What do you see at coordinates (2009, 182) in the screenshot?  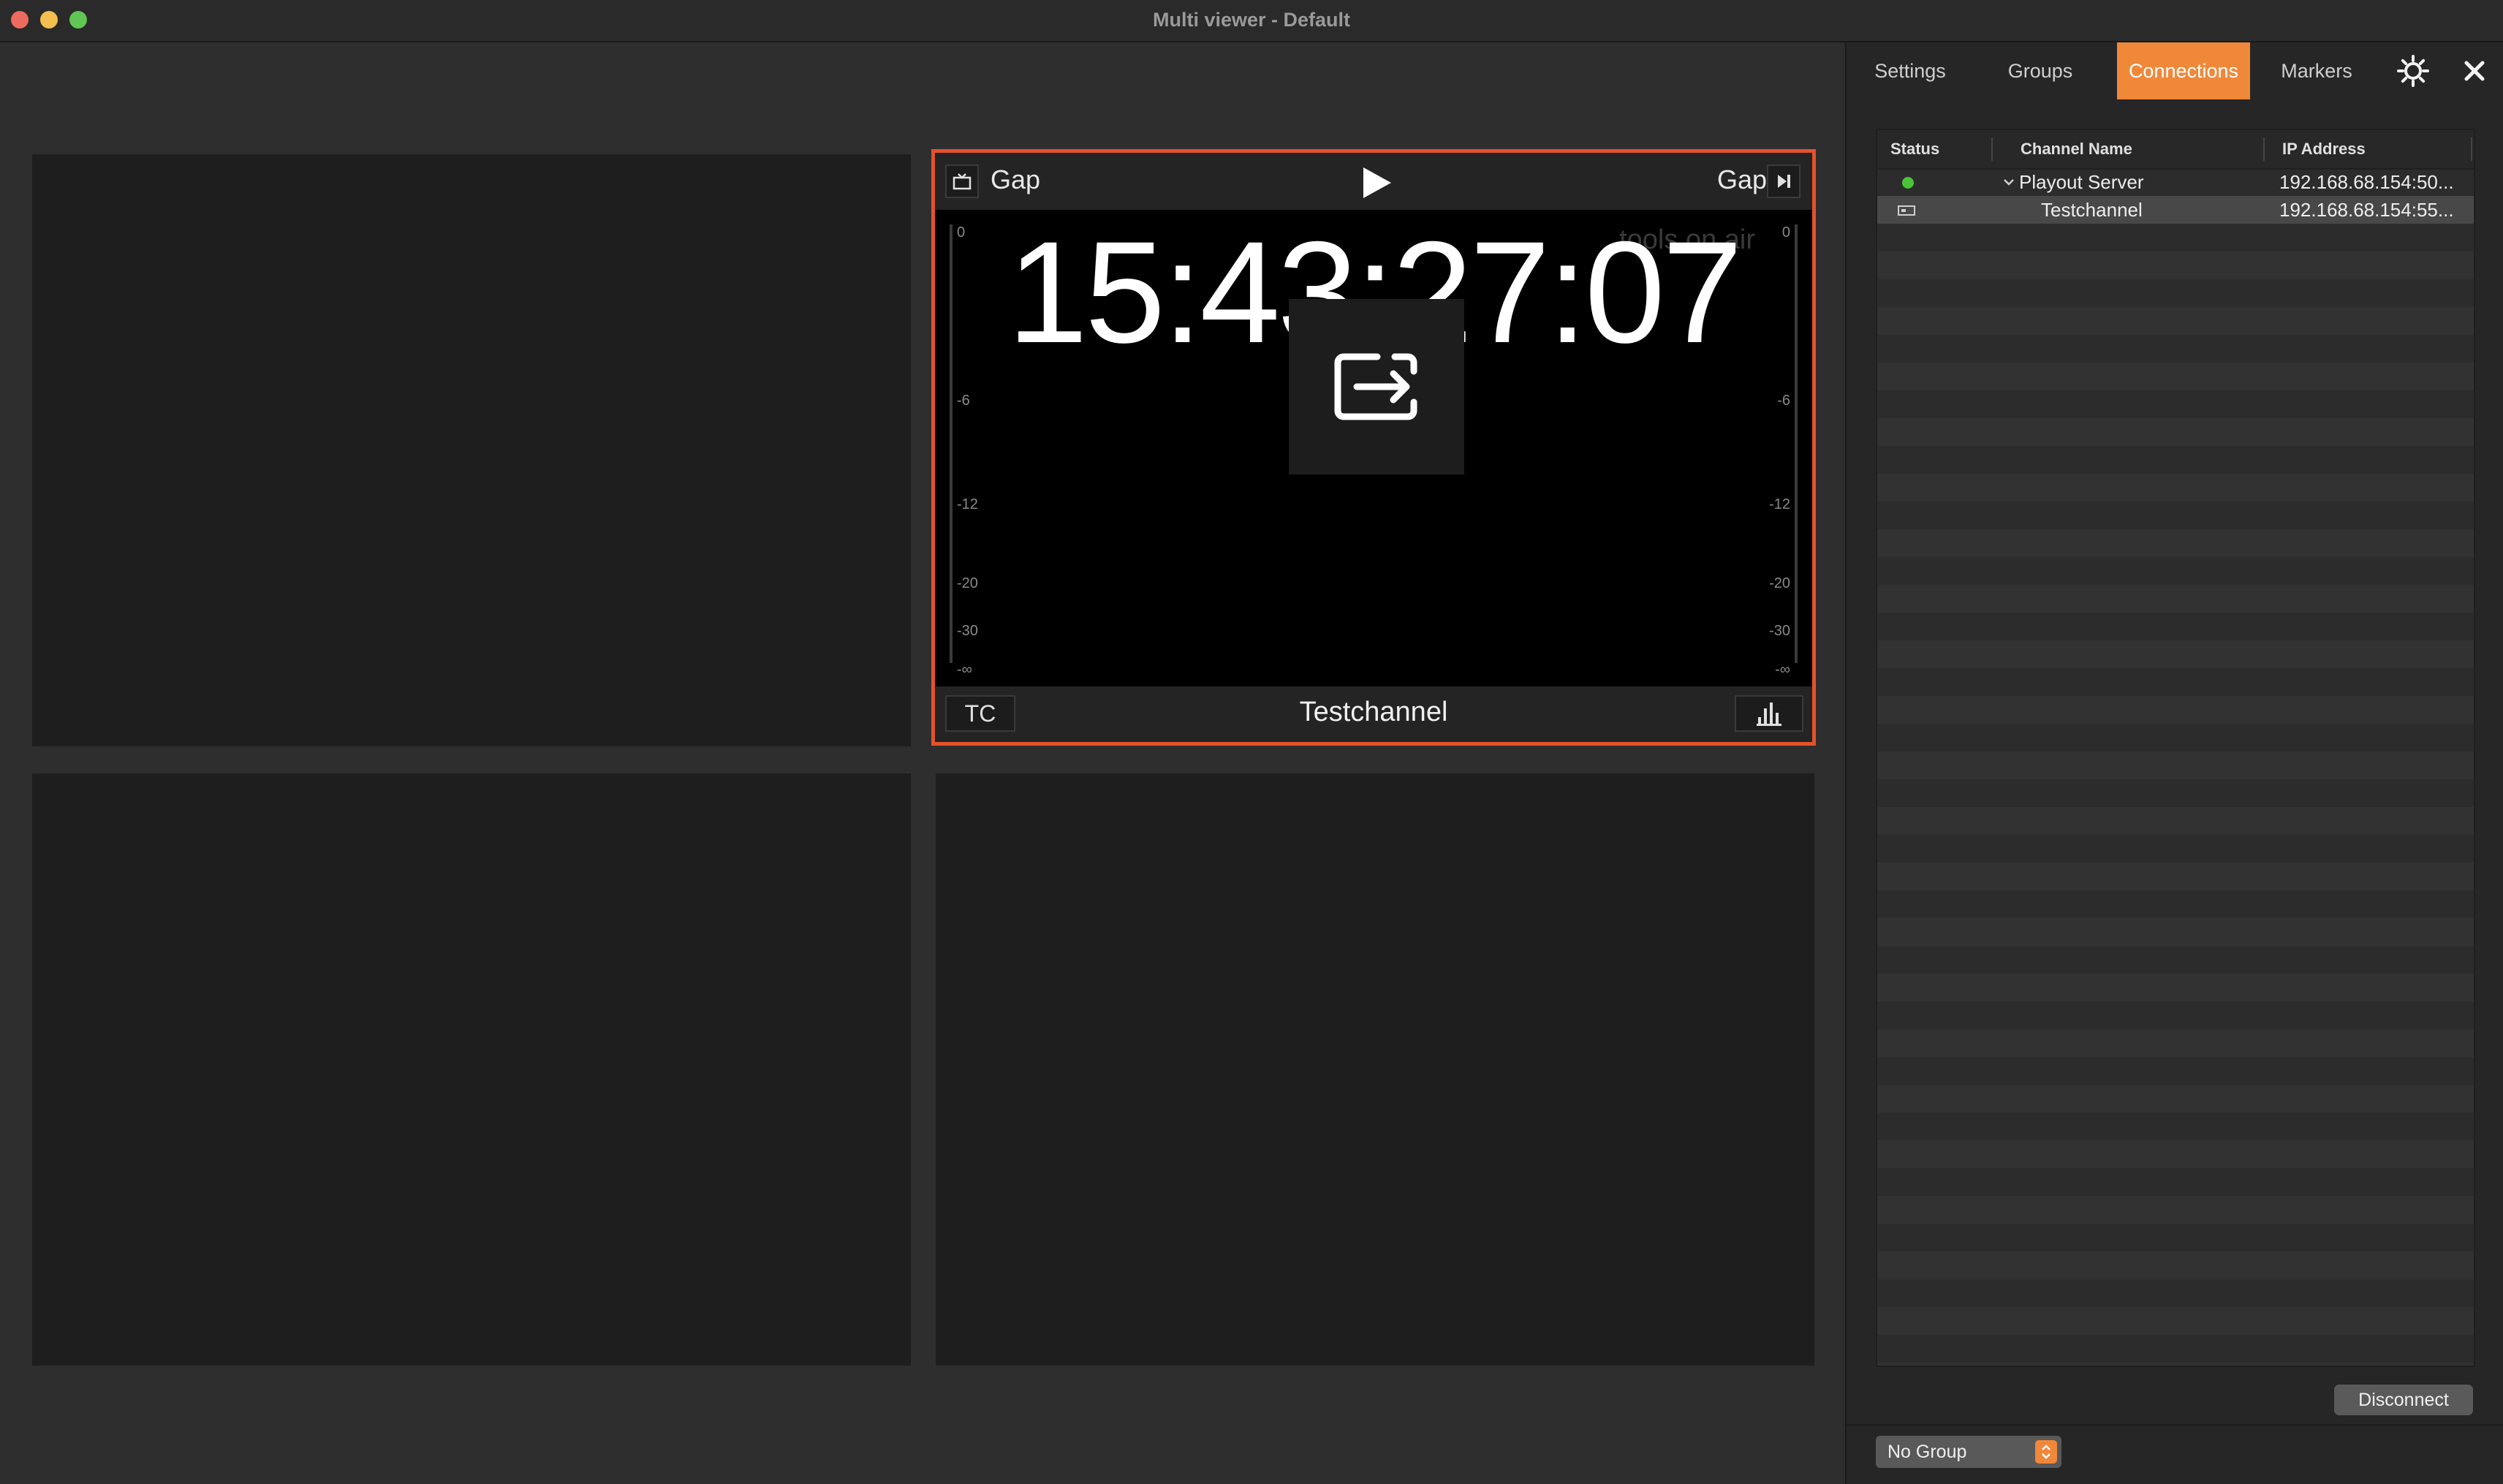 I see `chevron-down-icon` at bounding box center [2009, 182].